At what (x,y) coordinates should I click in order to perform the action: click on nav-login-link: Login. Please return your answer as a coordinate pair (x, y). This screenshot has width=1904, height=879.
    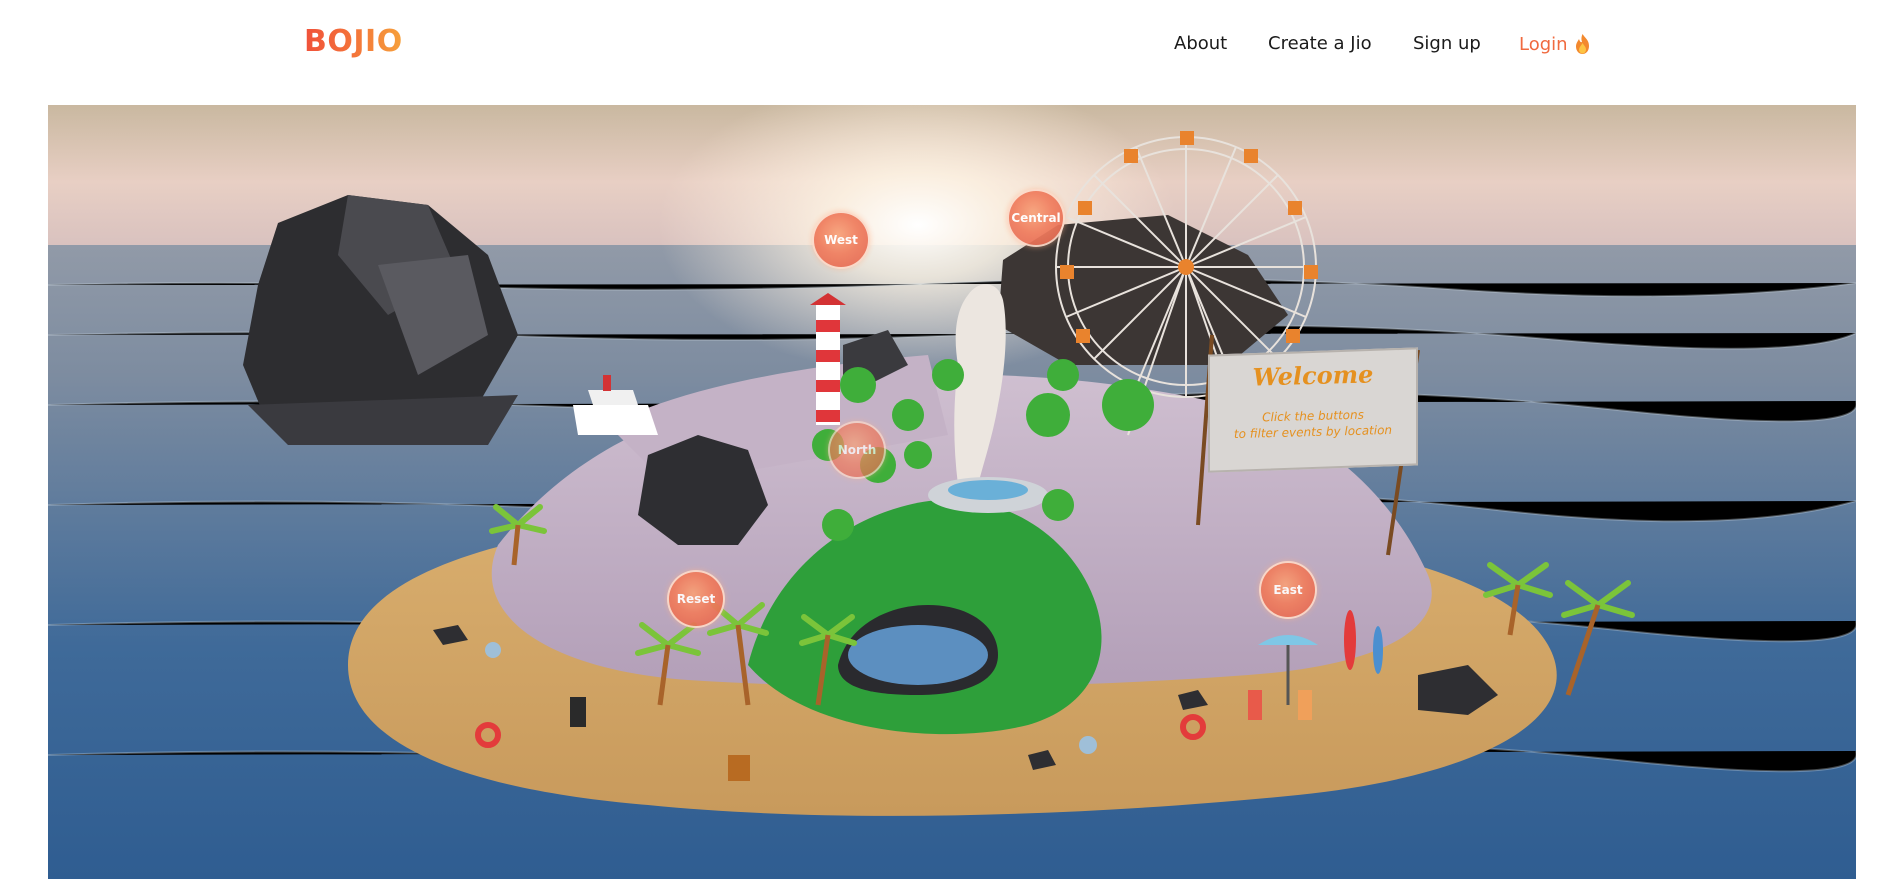
    Looking at the image, I should click on (1555, 44).